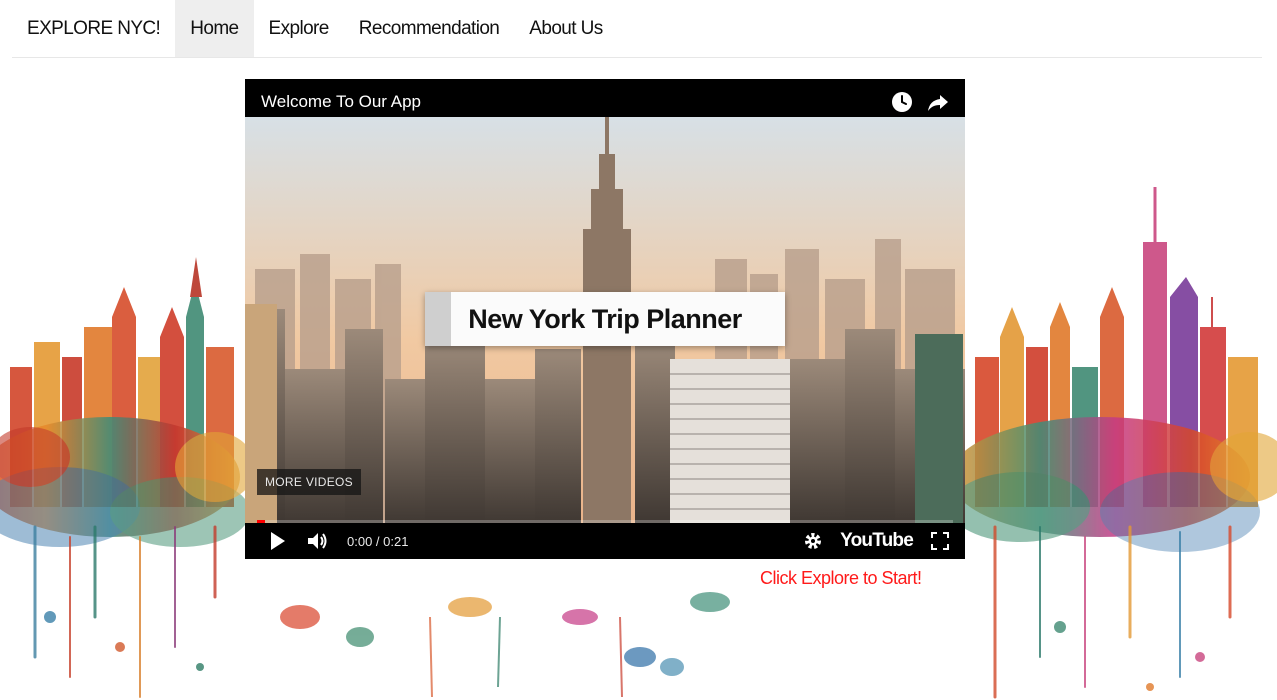 Image resolution: width=1277 pixels, height=700 pixels. Describe the element at coordinates (278, 541) in the screenshot. I see `play-icon` at that location.